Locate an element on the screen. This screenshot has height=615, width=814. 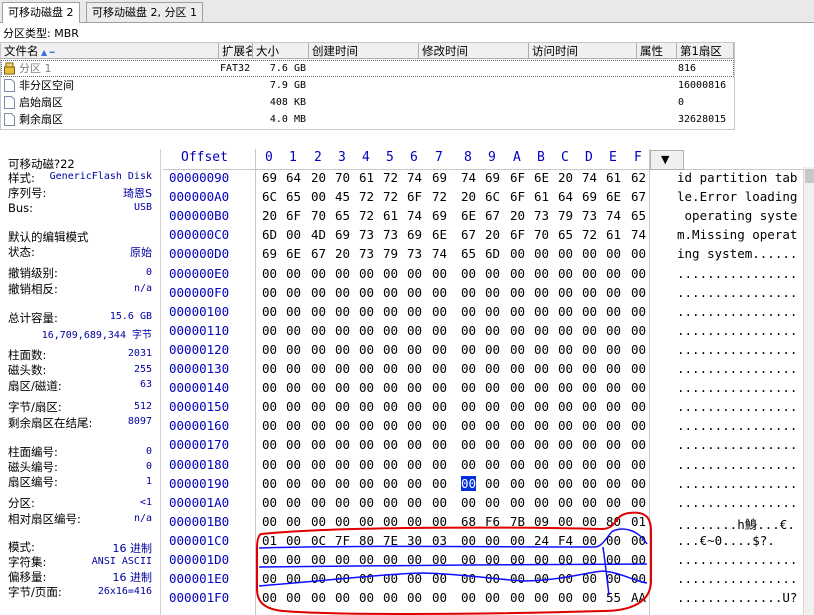
row-size: 4.0 MB is located at coordinates (287, 119).